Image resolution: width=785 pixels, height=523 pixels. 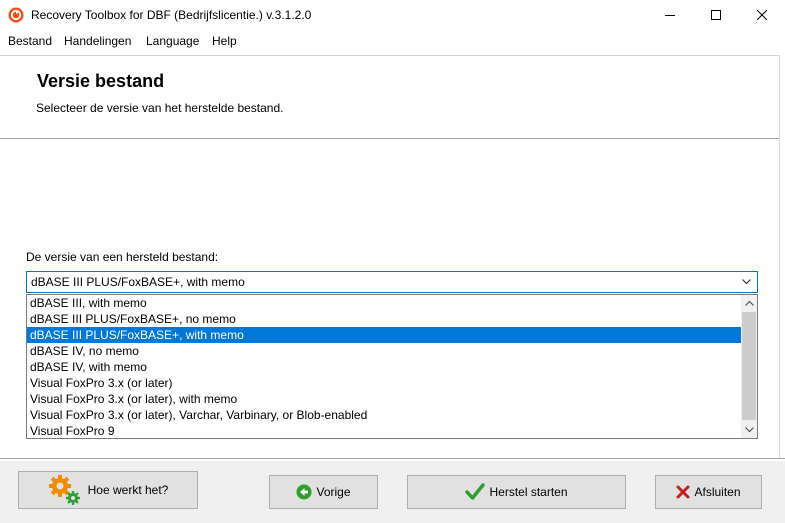 I want to click on start-recovery-label: Herstel starten, so click(x=528, y=492).